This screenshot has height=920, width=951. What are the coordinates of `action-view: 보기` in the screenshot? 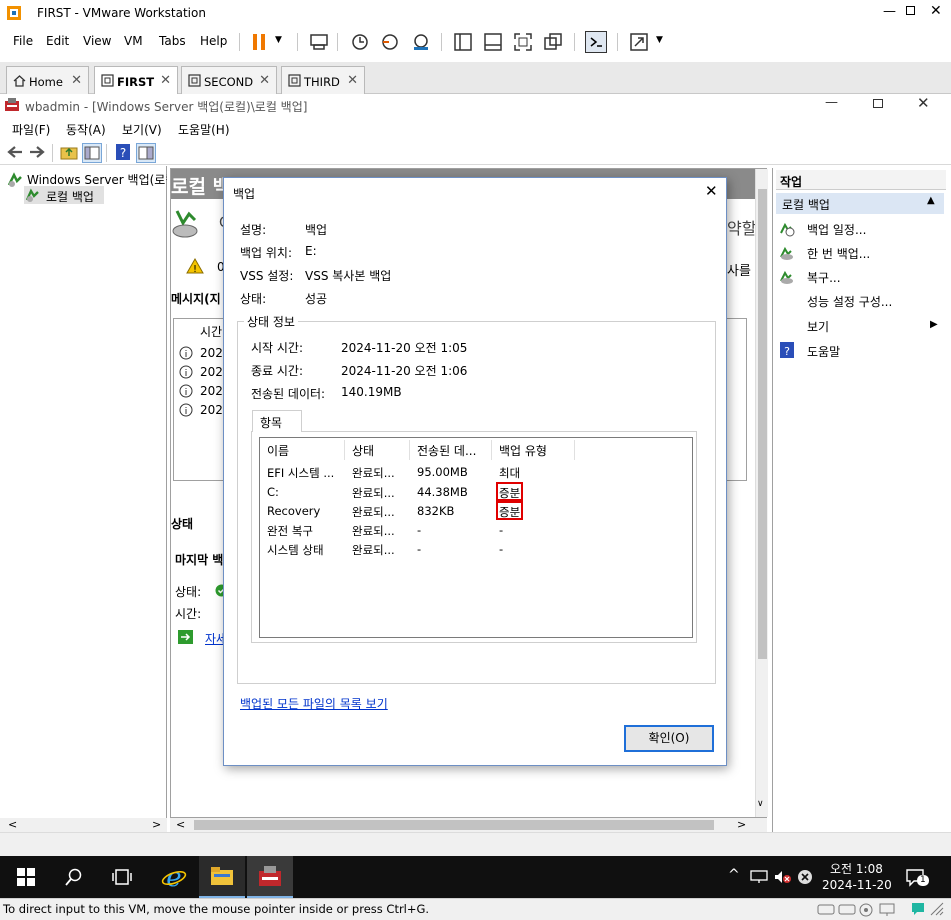 It's located at (818, 326).